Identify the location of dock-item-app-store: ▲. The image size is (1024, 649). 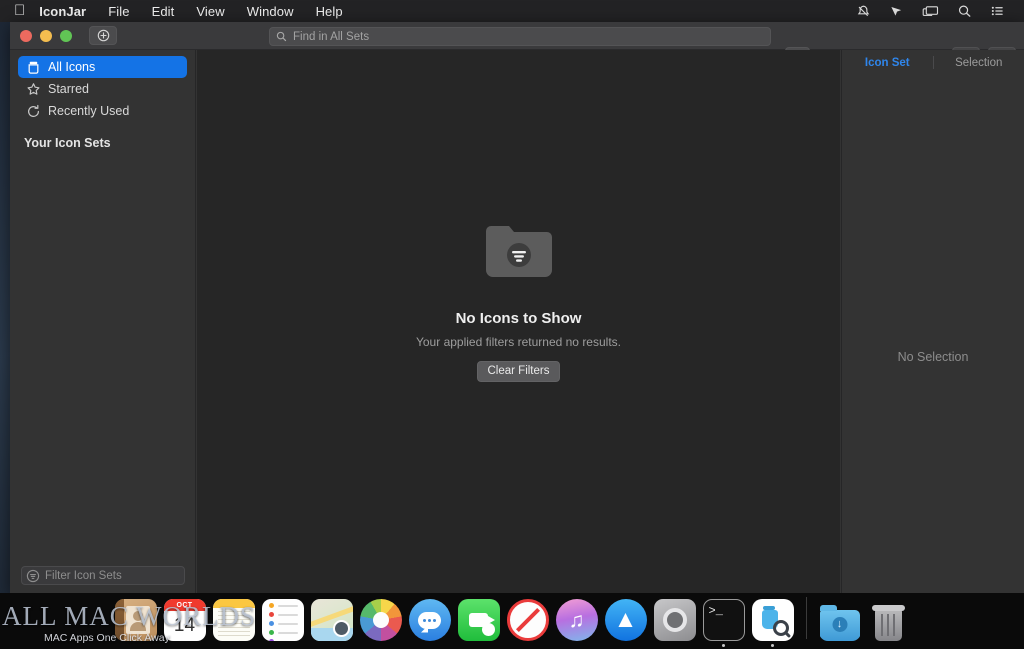
(626, 623).